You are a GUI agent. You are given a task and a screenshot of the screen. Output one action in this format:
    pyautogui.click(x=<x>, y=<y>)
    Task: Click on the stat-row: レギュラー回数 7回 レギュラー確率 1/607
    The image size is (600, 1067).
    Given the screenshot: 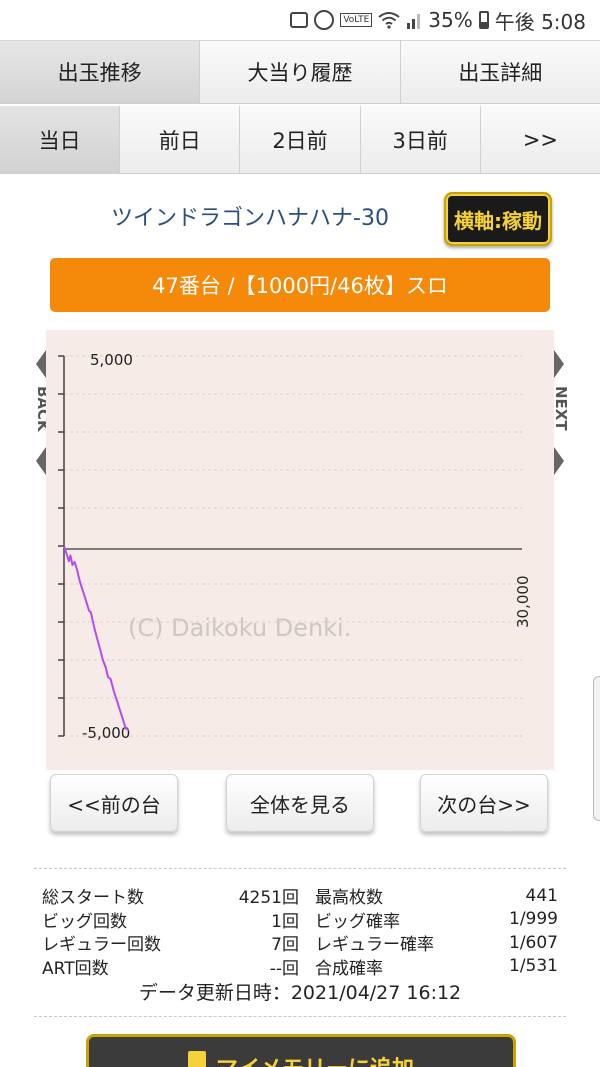 What is the action you would take?
    pyautogui.click(x=300, y=943)
    